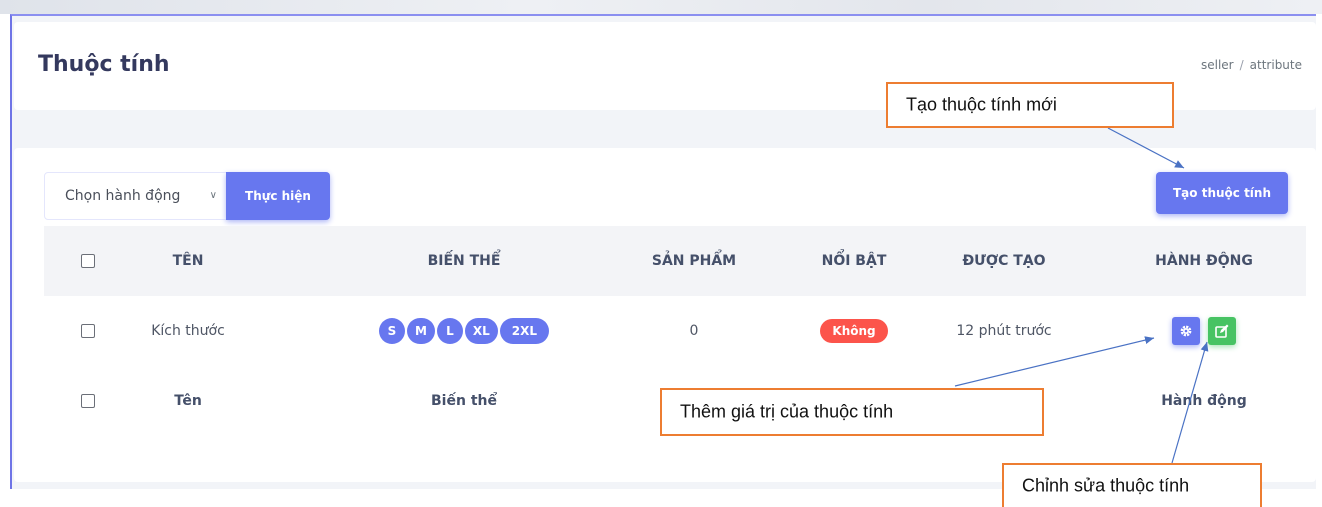  What do you see at coordinates (1146, 148) in the screenshot?
I see `arrow-create` at bounding box center [1146, 148].